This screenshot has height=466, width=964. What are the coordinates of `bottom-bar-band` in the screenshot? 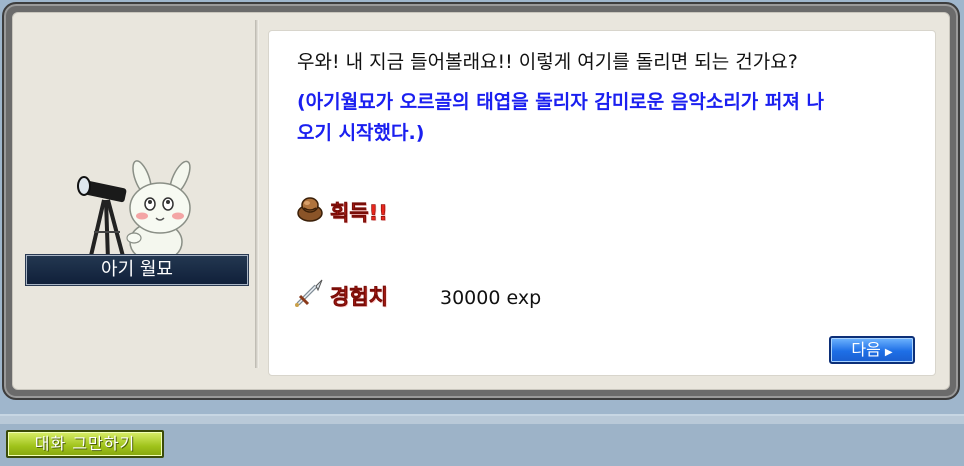 It's located at (482, 420).